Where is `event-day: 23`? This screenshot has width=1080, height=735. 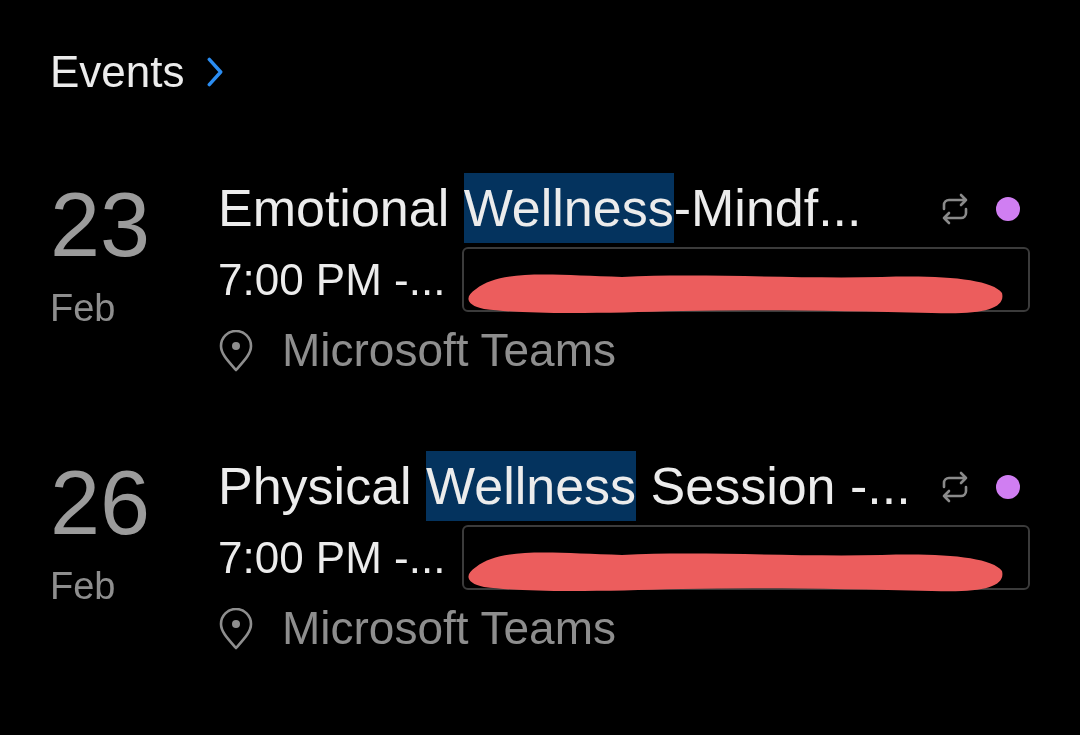
event-day: 23 is located at coordinates (100, 225).